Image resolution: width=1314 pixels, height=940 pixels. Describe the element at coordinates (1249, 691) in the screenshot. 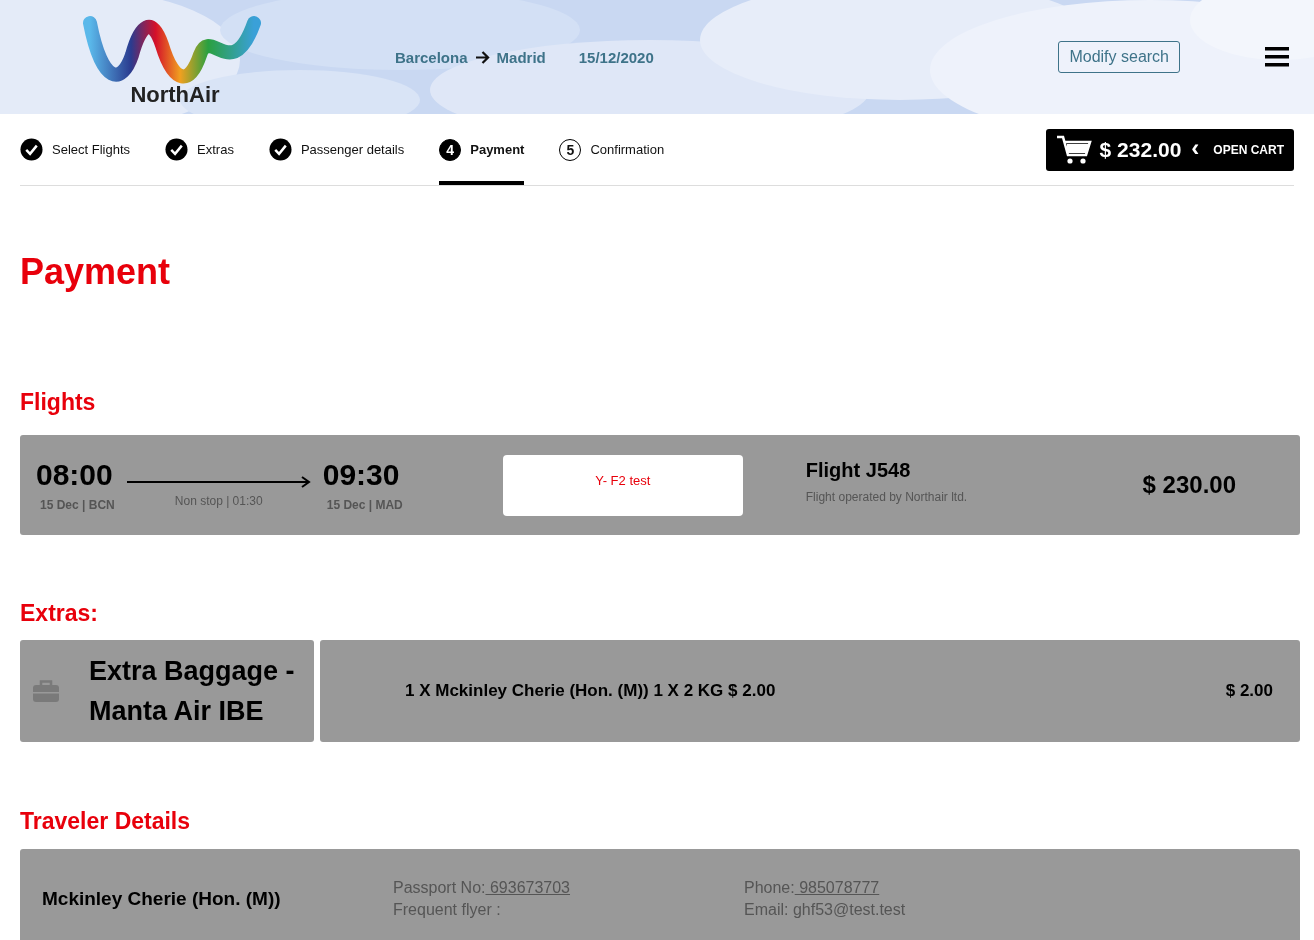

I see `extra-price: $ 2.00` at that location.